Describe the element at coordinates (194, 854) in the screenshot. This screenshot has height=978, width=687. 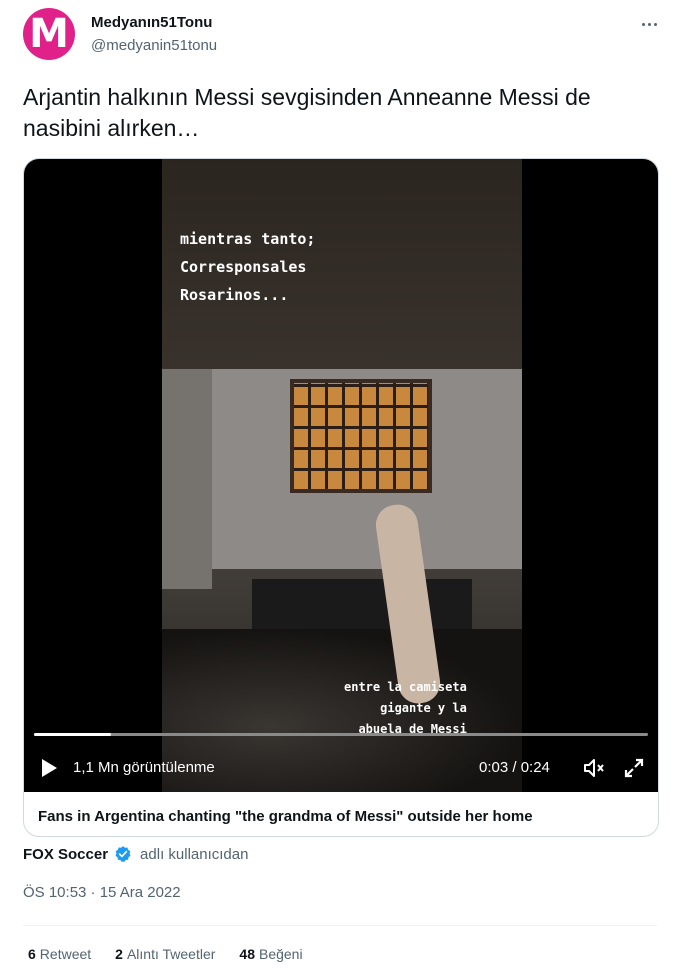
I see `source-by-label: adlı kullanıcıdan` at that location.